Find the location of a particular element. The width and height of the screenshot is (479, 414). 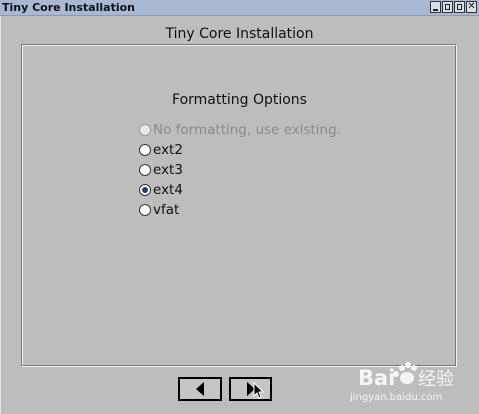

window-controls: ✕ is located at coordinates (453, 7).